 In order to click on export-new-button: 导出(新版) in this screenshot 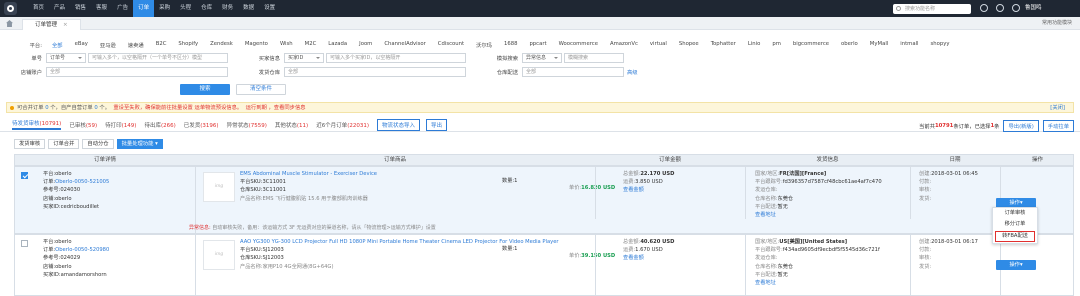, I will do `click(1021, 126)`.